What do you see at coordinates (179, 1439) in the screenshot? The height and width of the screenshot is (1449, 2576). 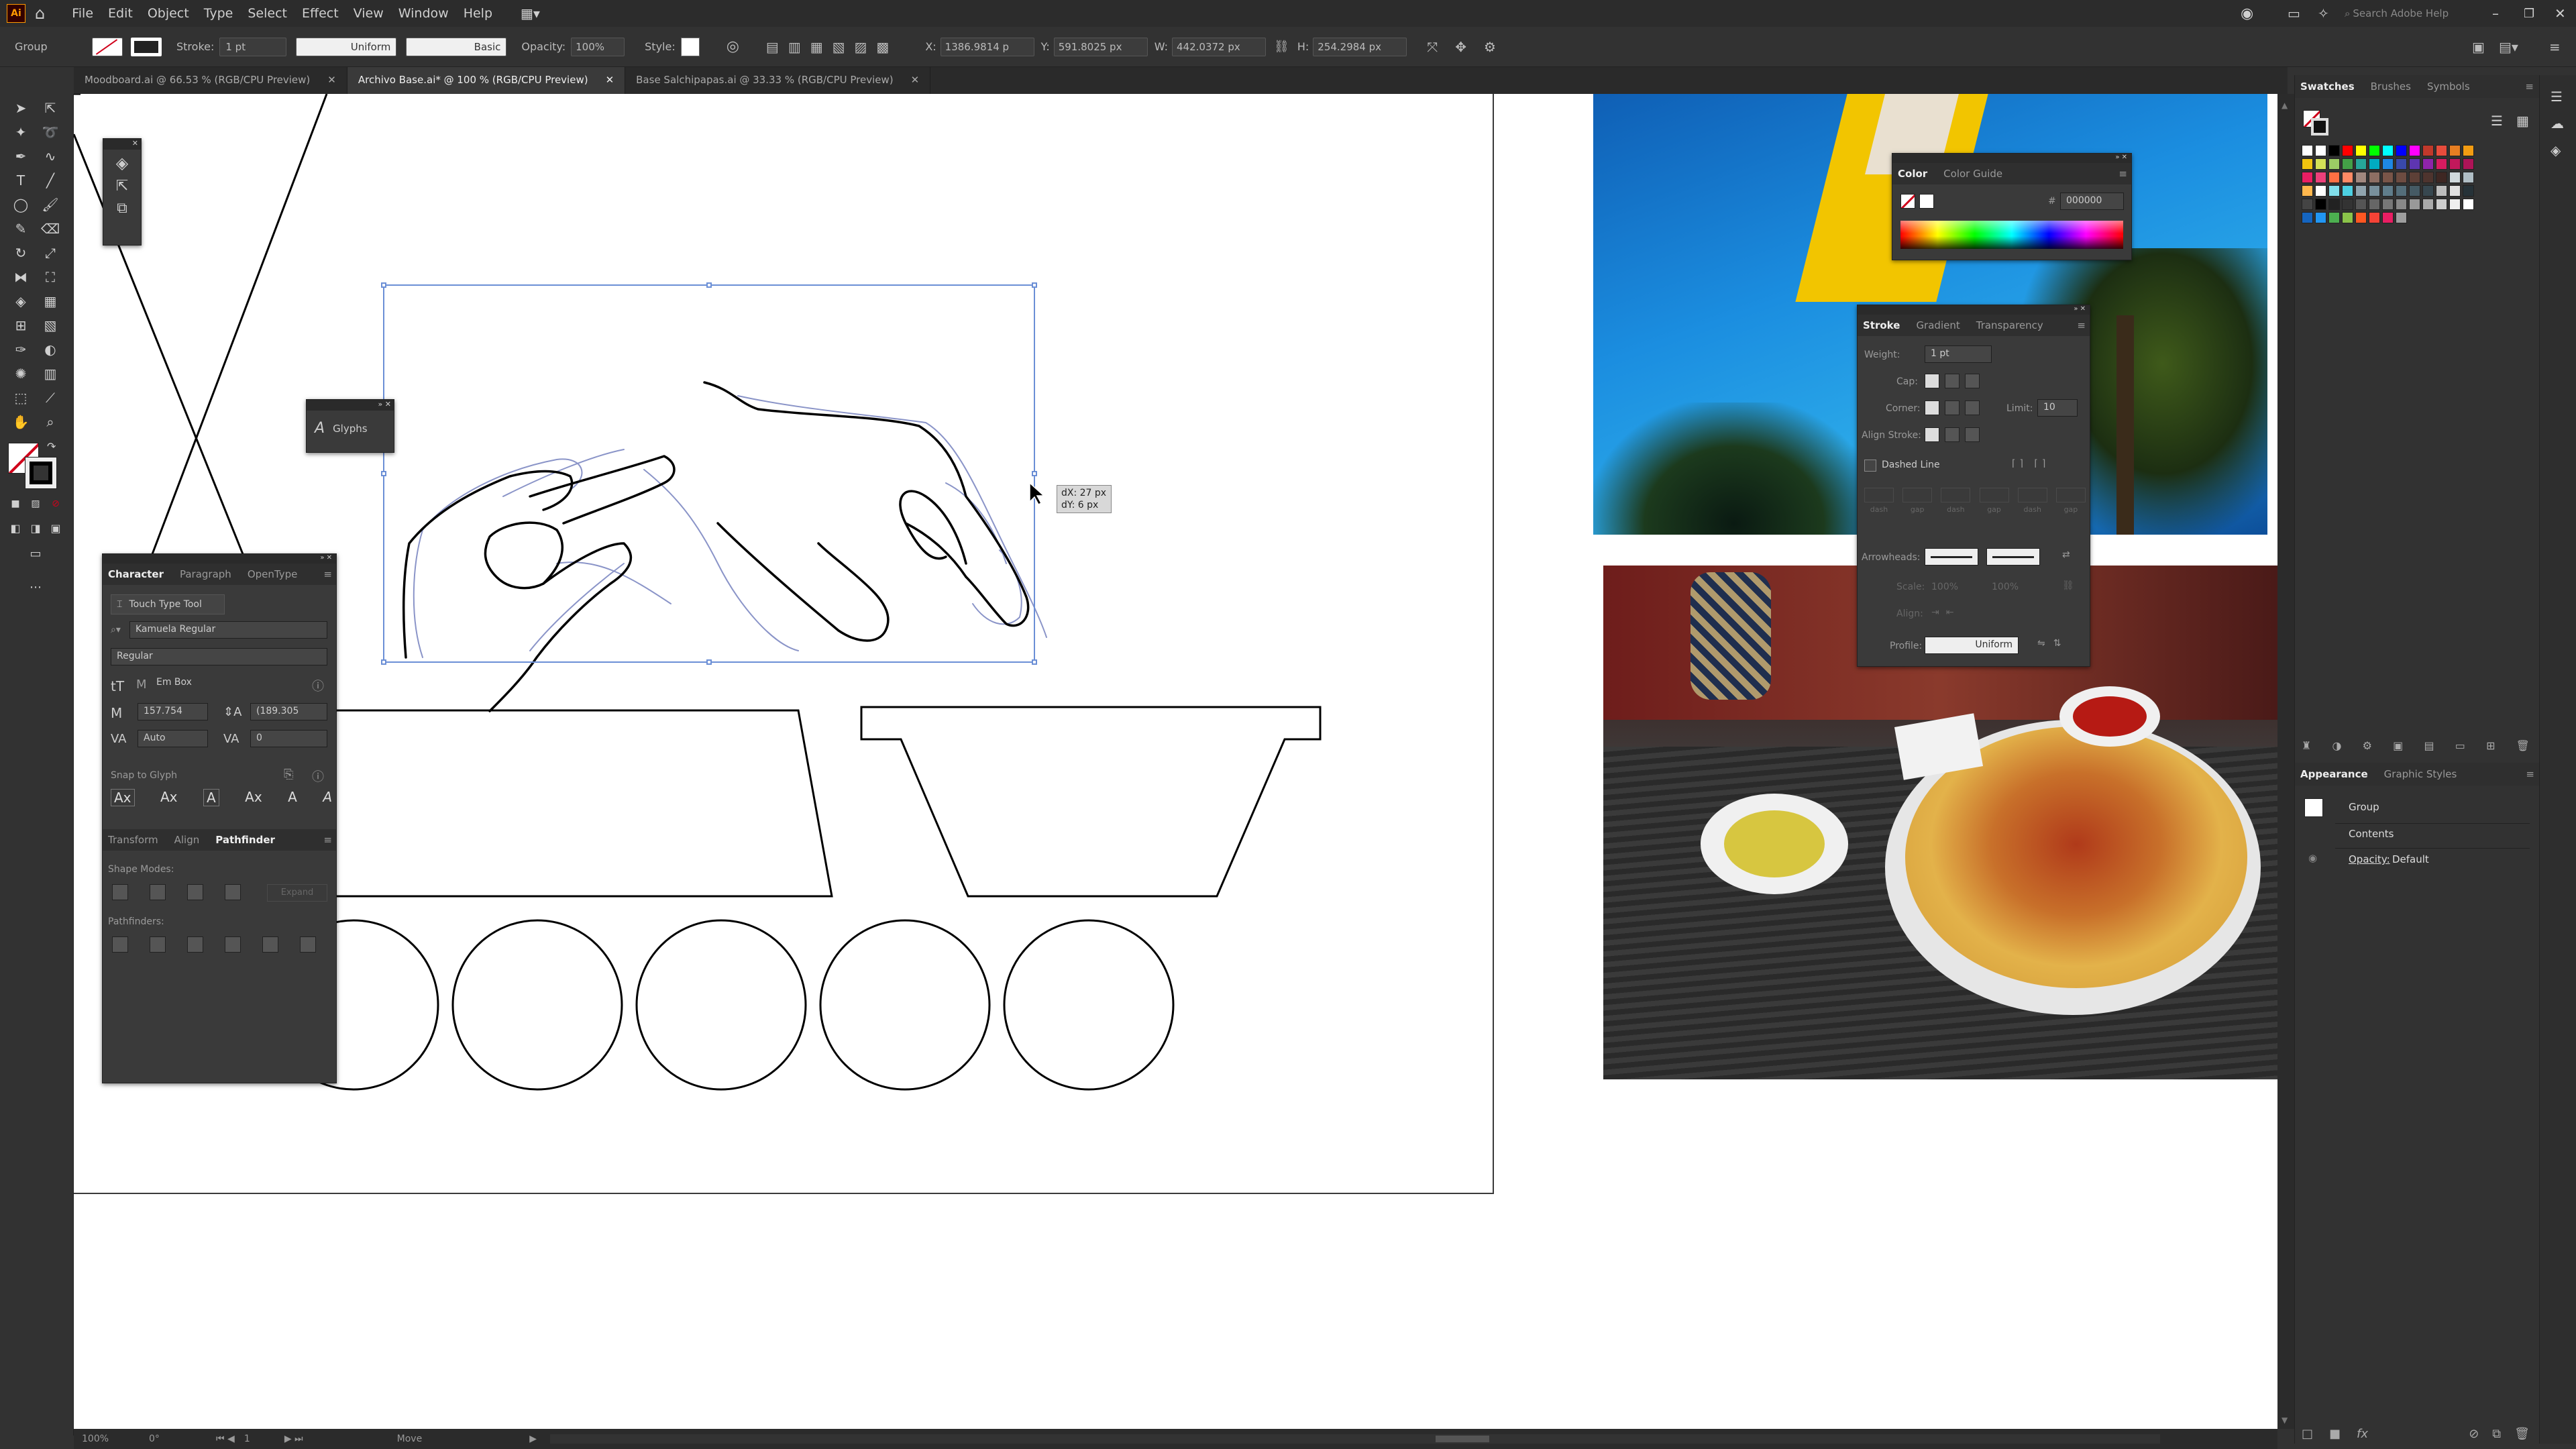 I see `rotate-dropdown: 0°` at bounding box center [179, 1439].